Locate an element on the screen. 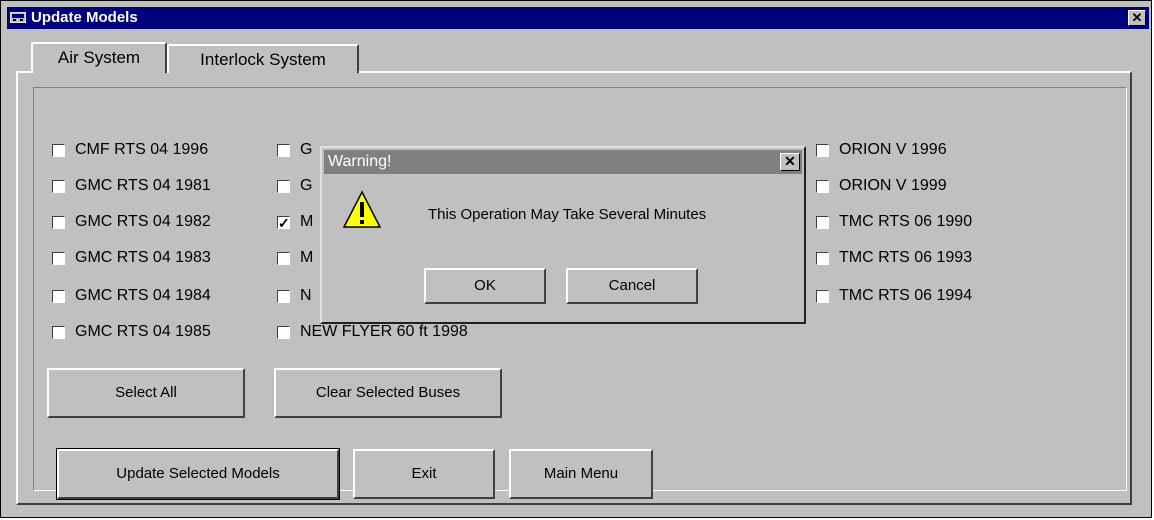 The width and height of the screenshot is (1154, 520). dialog-close-icon: ✕ is located at coordinates (790, 162).